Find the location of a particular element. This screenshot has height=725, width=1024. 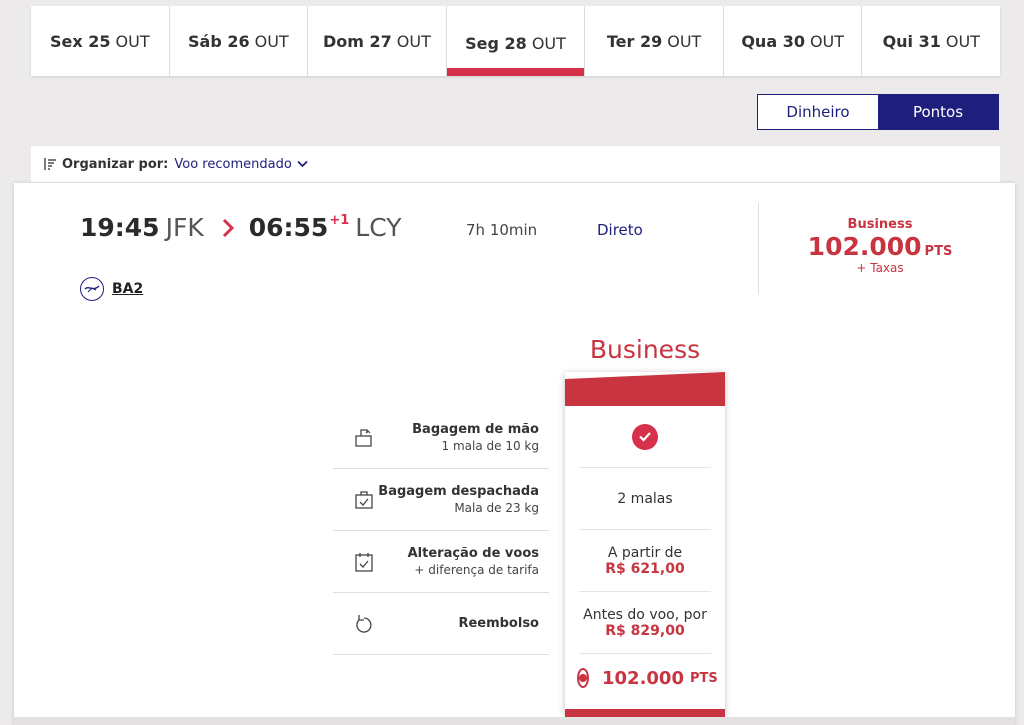

fare-select-amount: 102.000 is located at coordinates (643, 678).